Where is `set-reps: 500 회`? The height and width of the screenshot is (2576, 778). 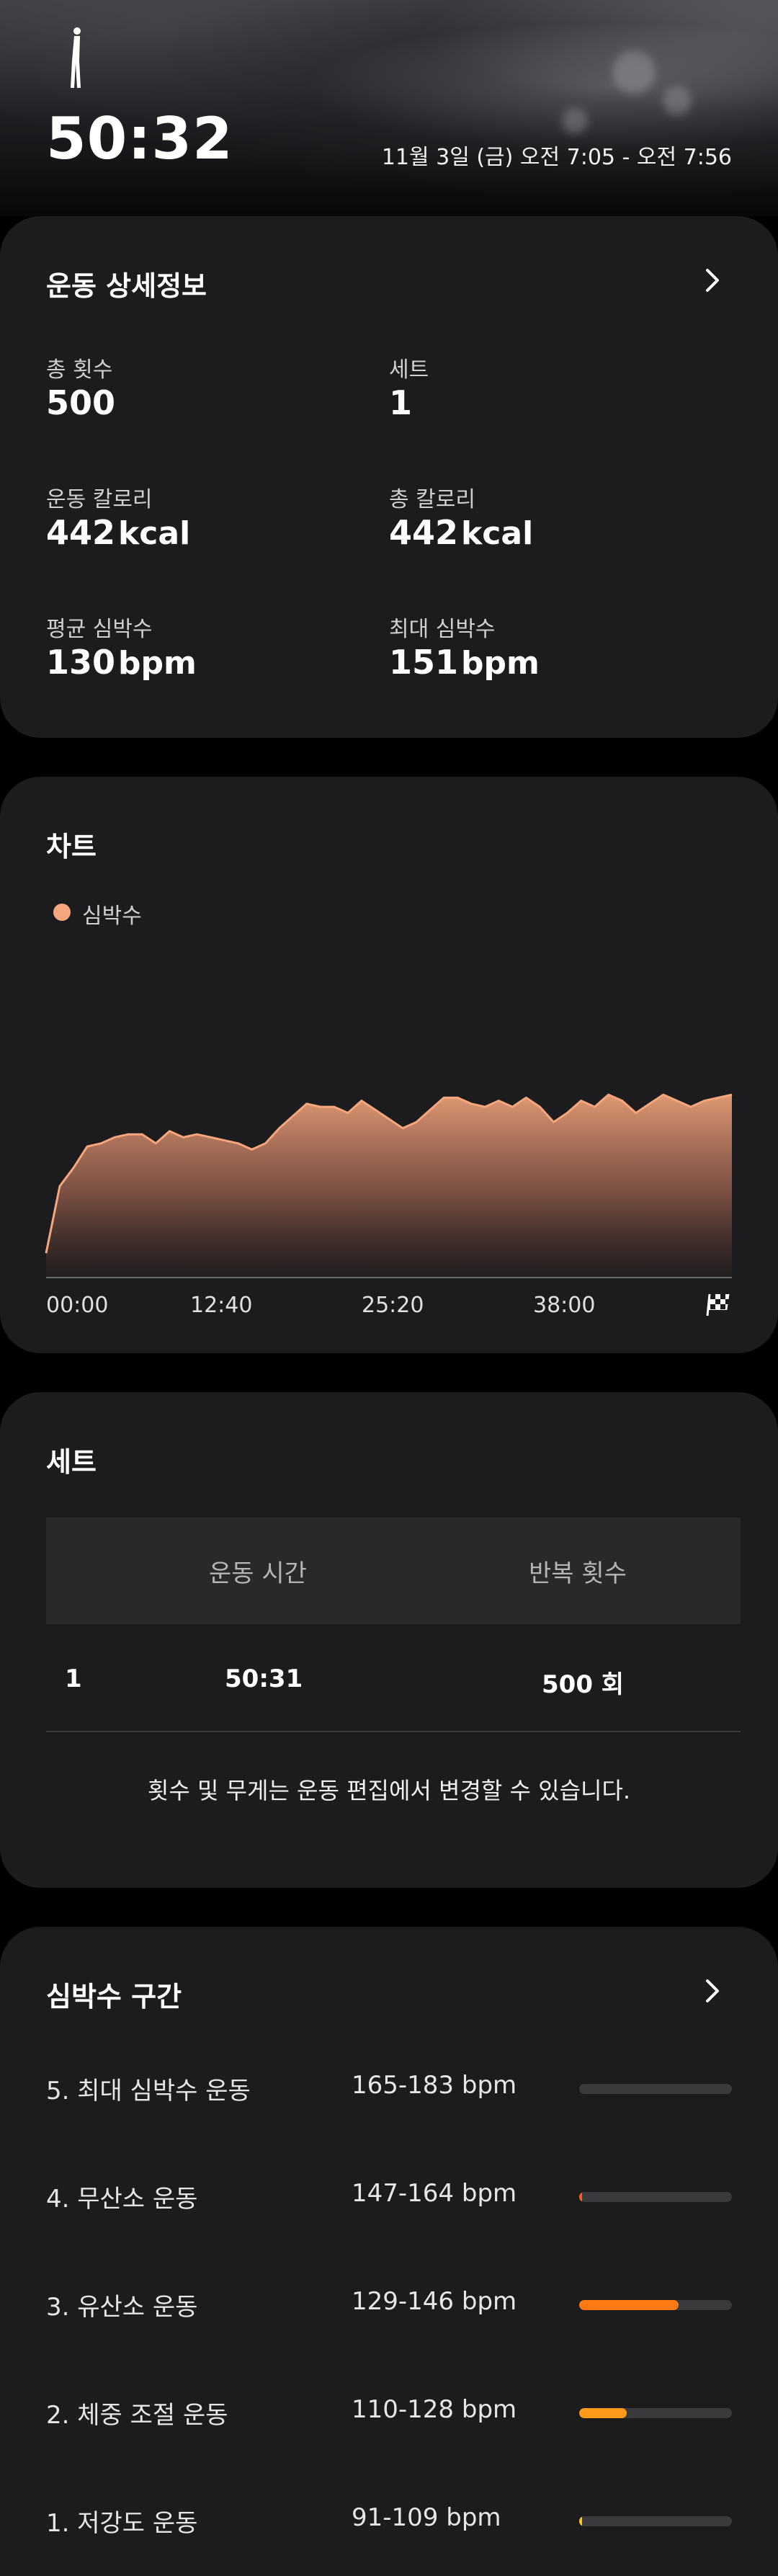
set-reps: 500 회 is located at coordinates (583, 1684).